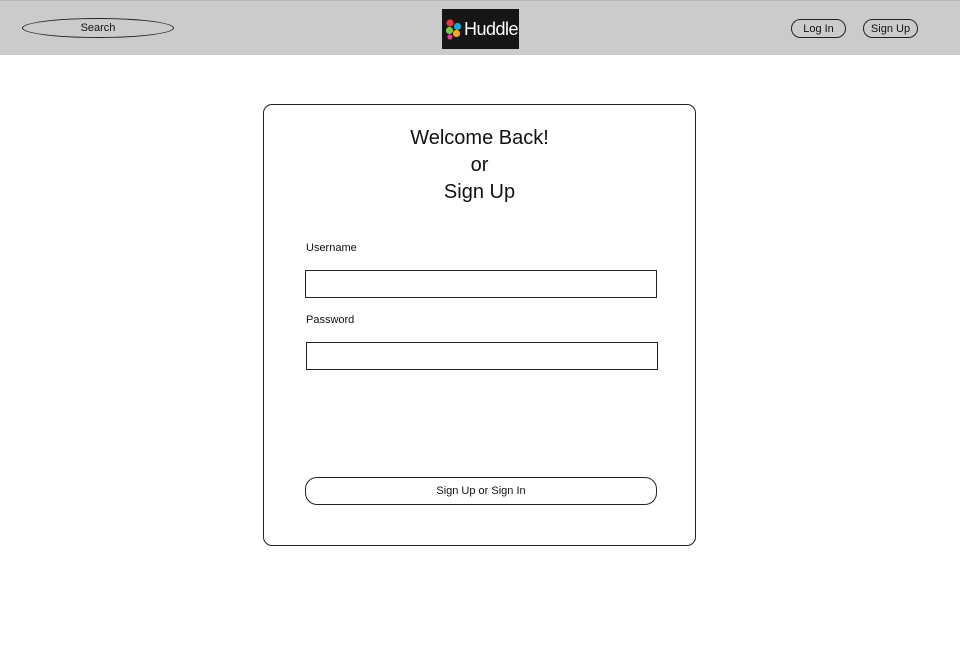 The width and height of the screenshot is (960, 650). I want to click on password-label: Password, so click(330, 320).